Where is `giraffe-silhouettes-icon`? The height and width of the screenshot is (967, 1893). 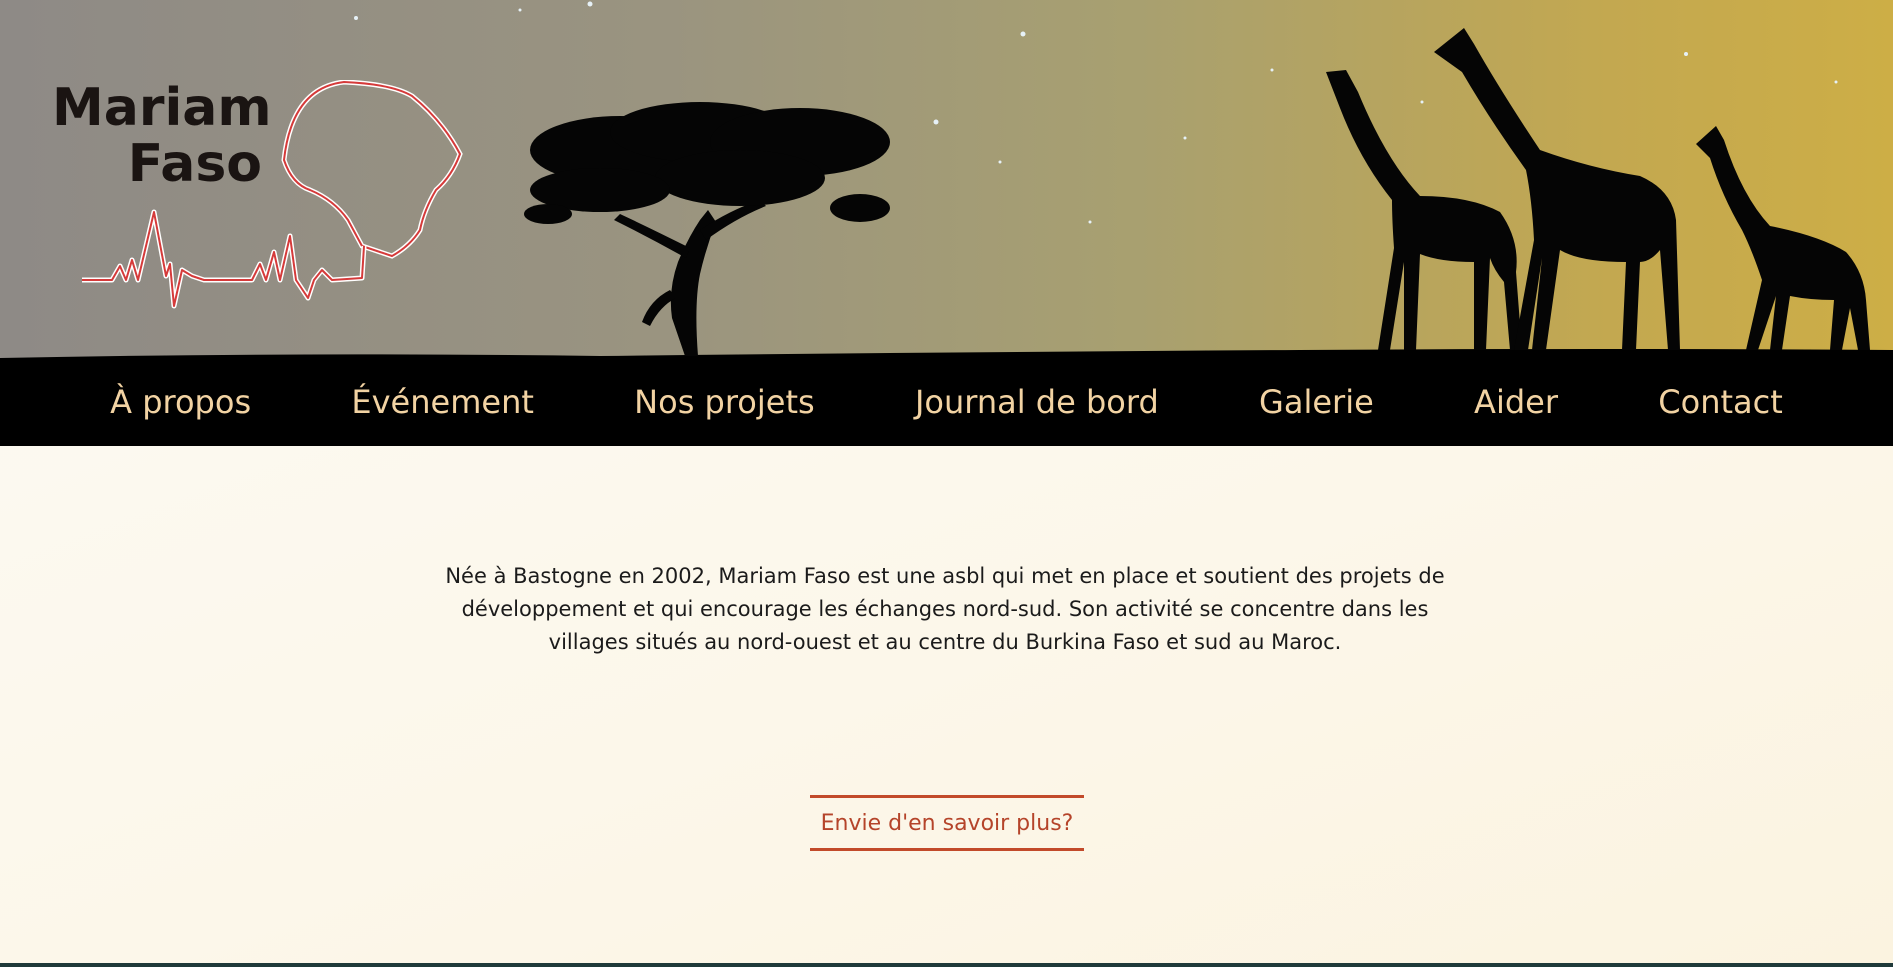 giraffe-silhouettes-icon is located at coordinates (1598, 189).